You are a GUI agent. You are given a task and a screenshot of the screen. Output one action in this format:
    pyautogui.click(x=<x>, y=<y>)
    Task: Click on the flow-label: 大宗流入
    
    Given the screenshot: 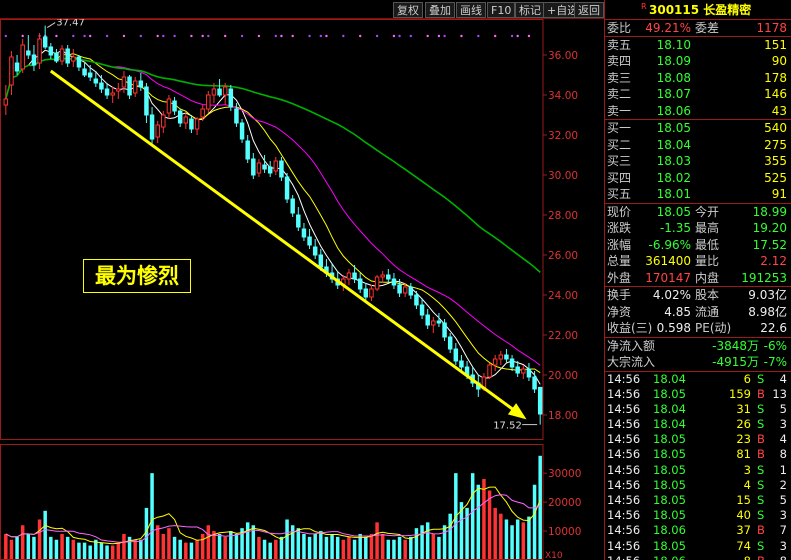 What is the action you would take?
    pyautogui.click(x=631, y=362)
    